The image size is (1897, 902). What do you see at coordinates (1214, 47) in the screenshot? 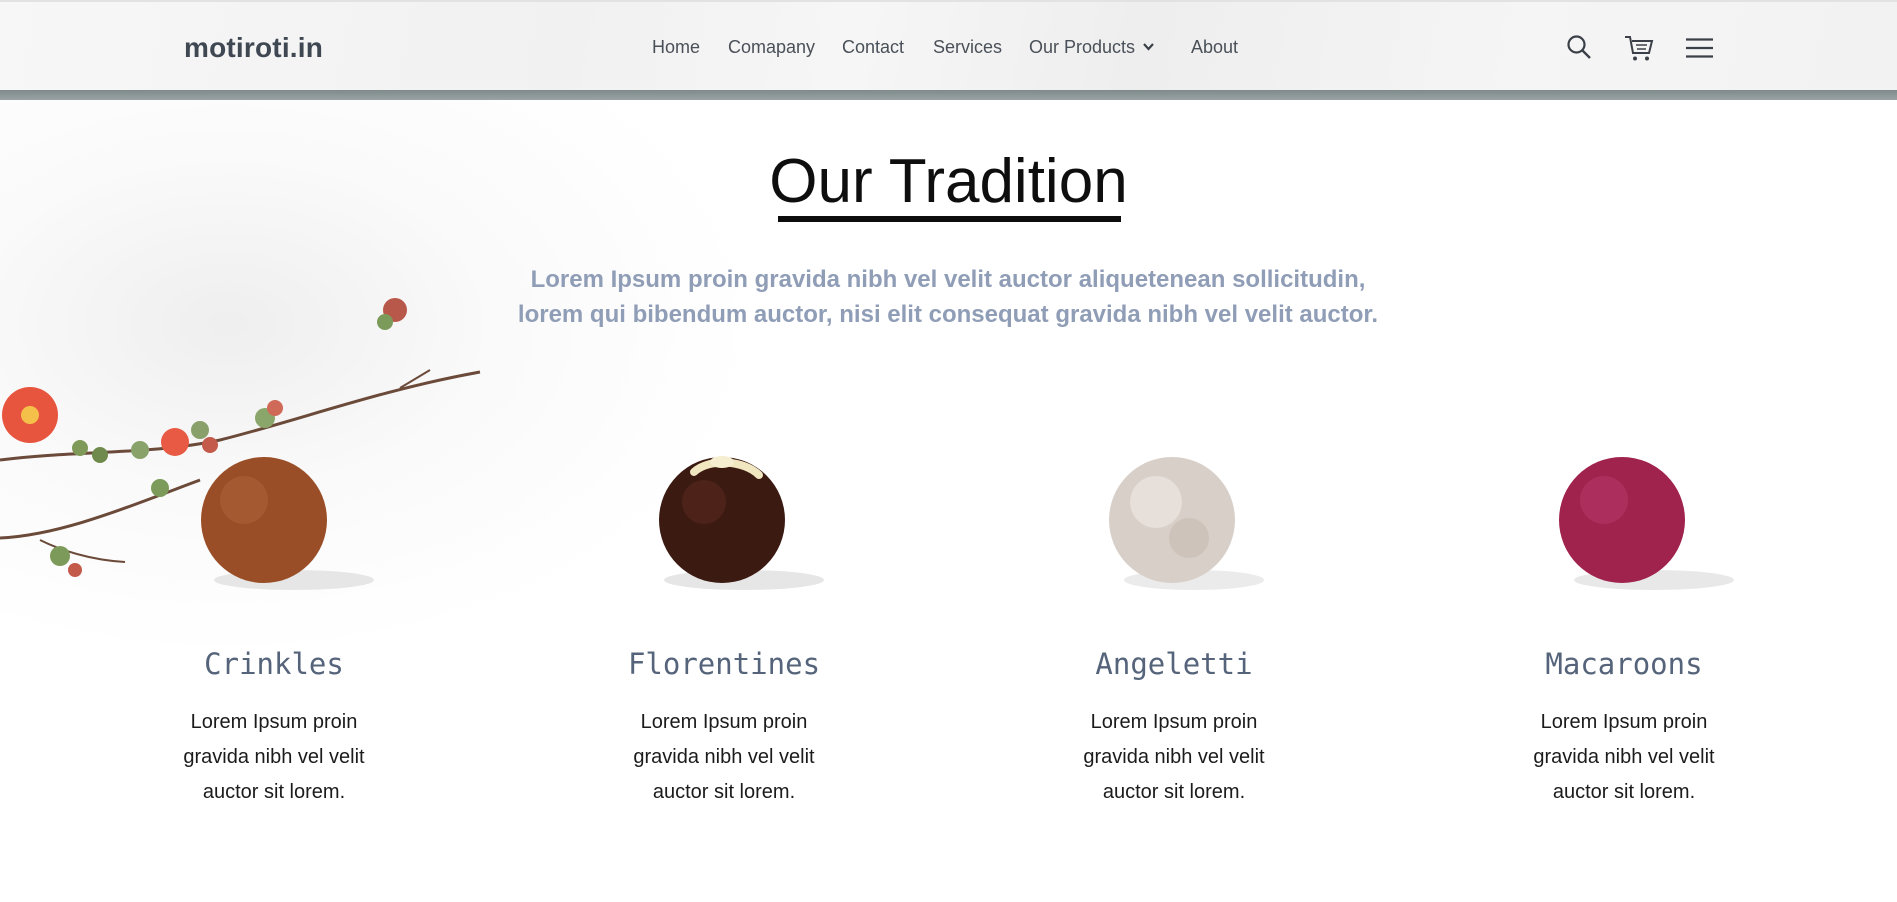
I see `nav-about: About` at bounding box center [1214, 47].